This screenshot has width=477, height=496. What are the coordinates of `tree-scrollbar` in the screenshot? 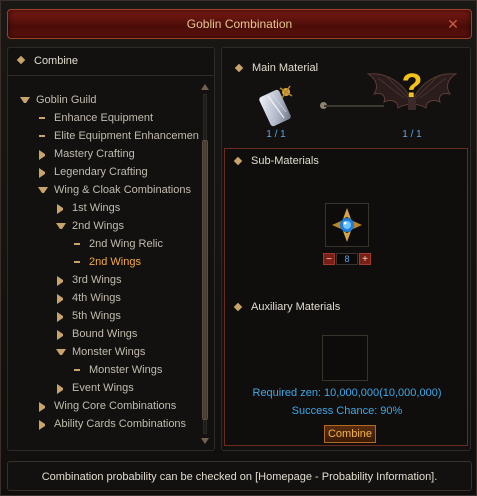 It's located at (205, 264).